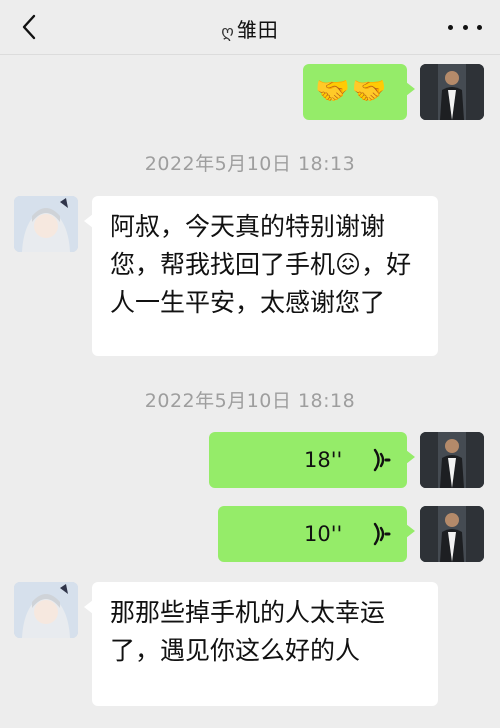  I want to click on more-icon, so click(450, 27).